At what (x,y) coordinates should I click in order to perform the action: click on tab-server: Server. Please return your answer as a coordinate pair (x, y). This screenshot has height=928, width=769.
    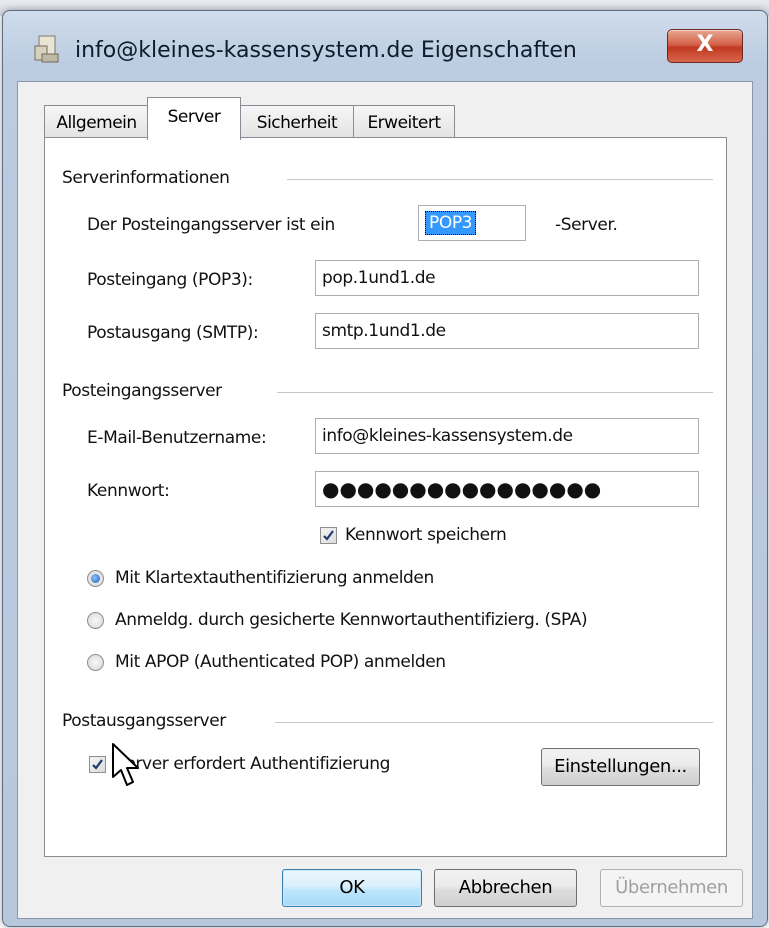
    Looking at the image, I should click on (194, 118).